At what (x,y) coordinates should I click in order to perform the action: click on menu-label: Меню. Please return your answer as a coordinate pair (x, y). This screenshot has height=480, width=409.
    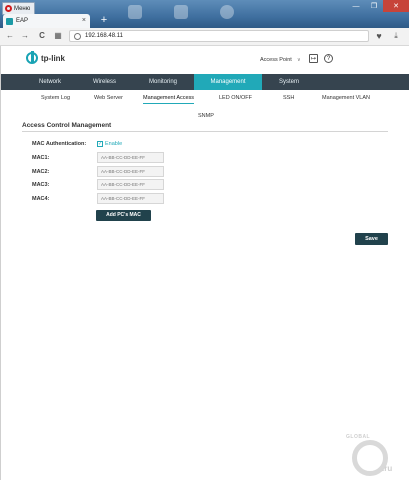
    Looking at the image, I should click on (22, 8).